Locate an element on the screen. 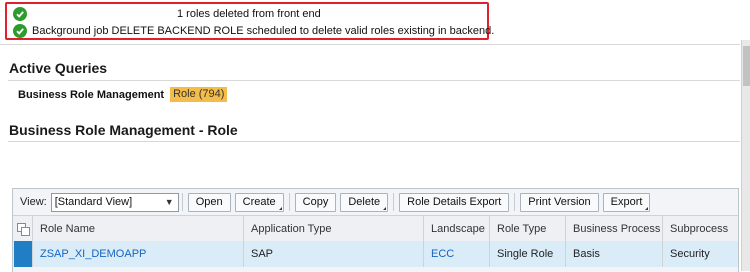  row-selector is located at coordinates (23, 254).